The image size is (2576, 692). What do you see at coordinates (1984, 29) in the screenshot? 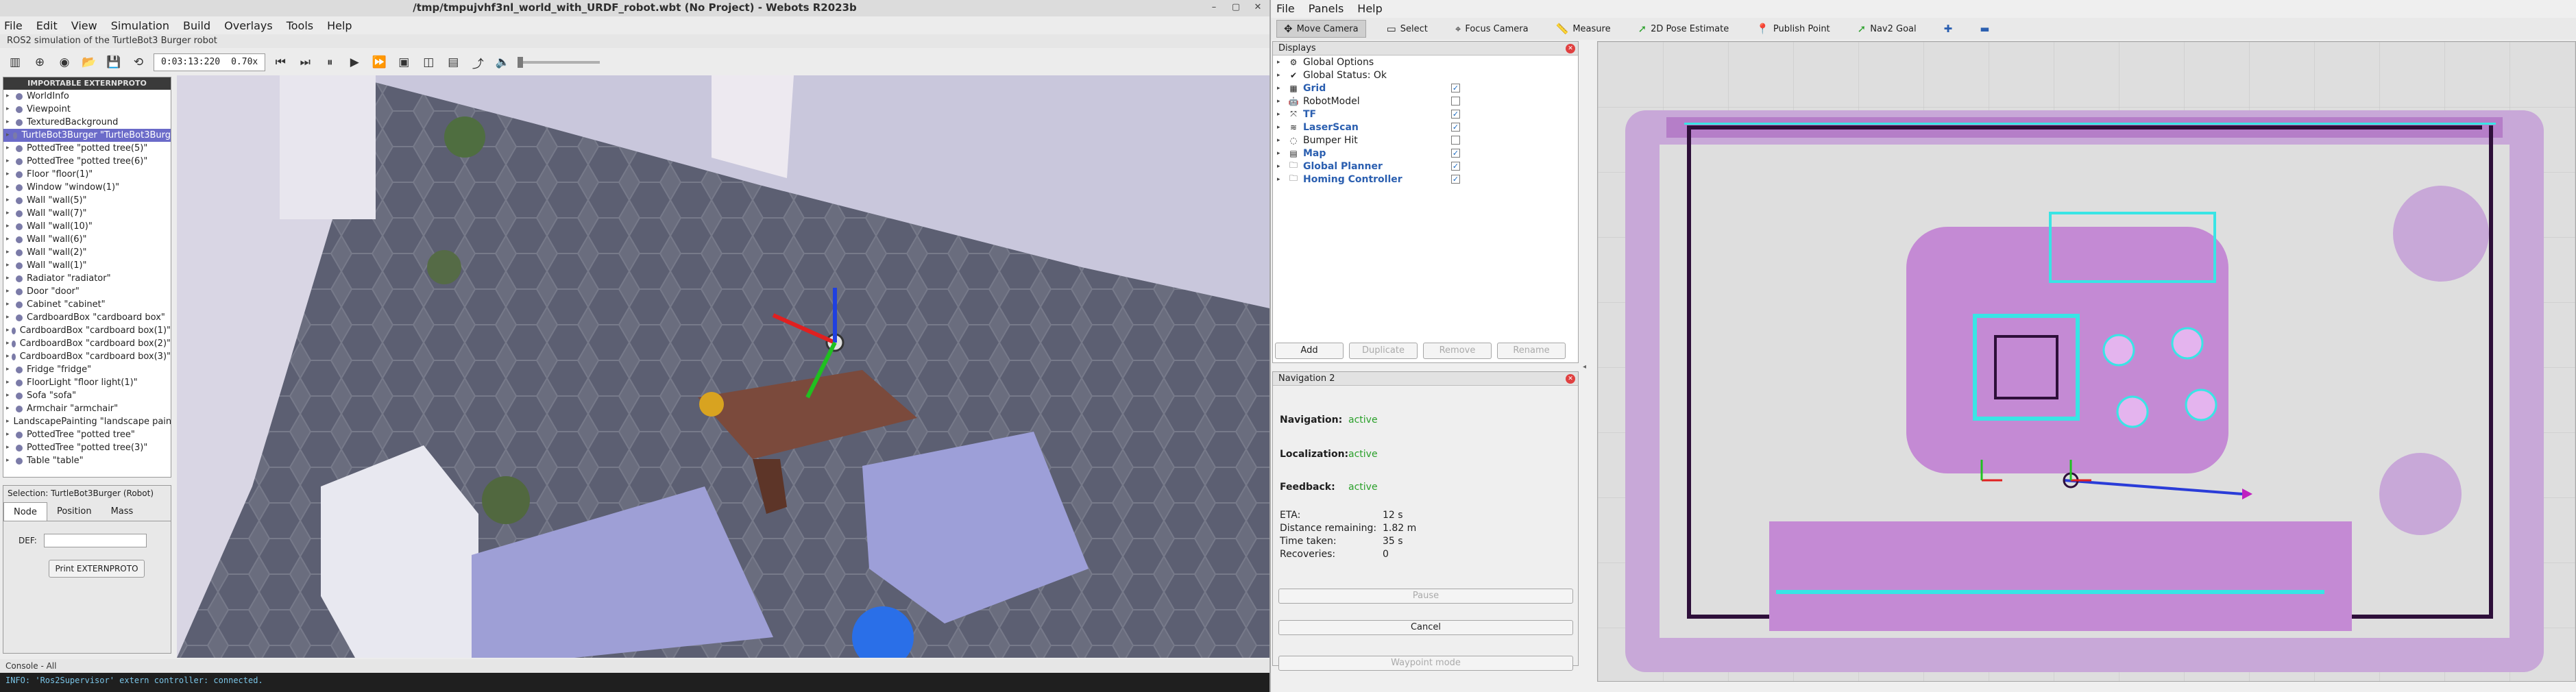
I see `remove-tool-button: ▬` at bounding box center [1984, 29].